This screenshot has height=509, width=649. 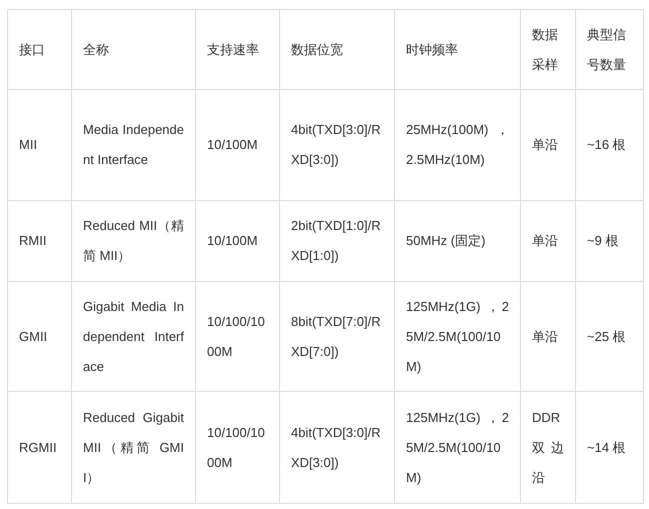 What do you see at coordinates (40, 448) in the screenshot?
I see `table-cell: RGMII` at bounding box center [40, 448].